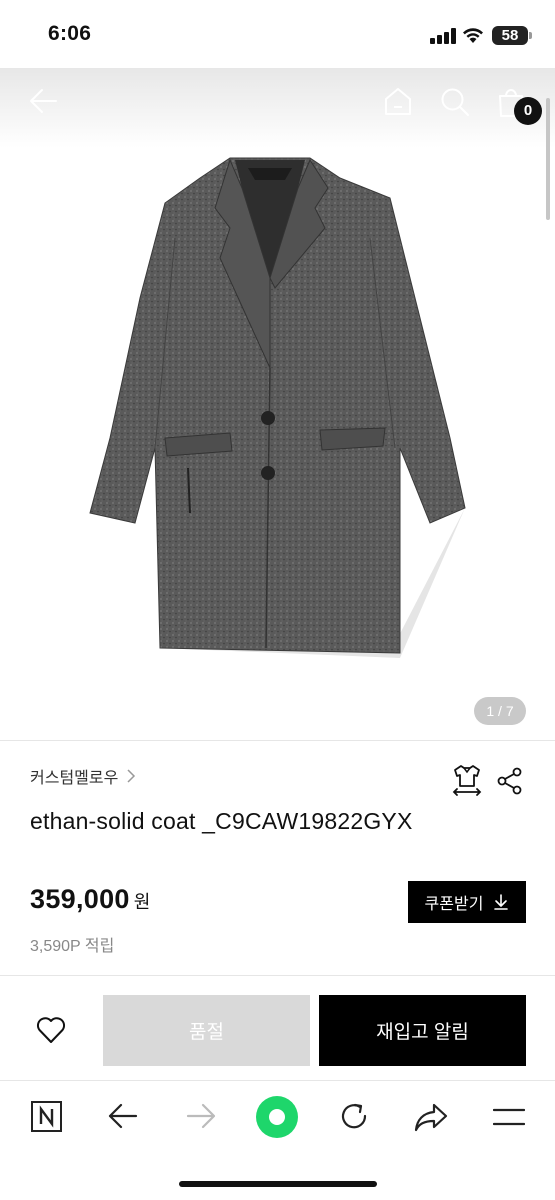 This screenshot has height=1200, width=555. Describe the element at coordinates (206, 1030) in the screenshot. I see `sold-out-button: 품절` at that location.